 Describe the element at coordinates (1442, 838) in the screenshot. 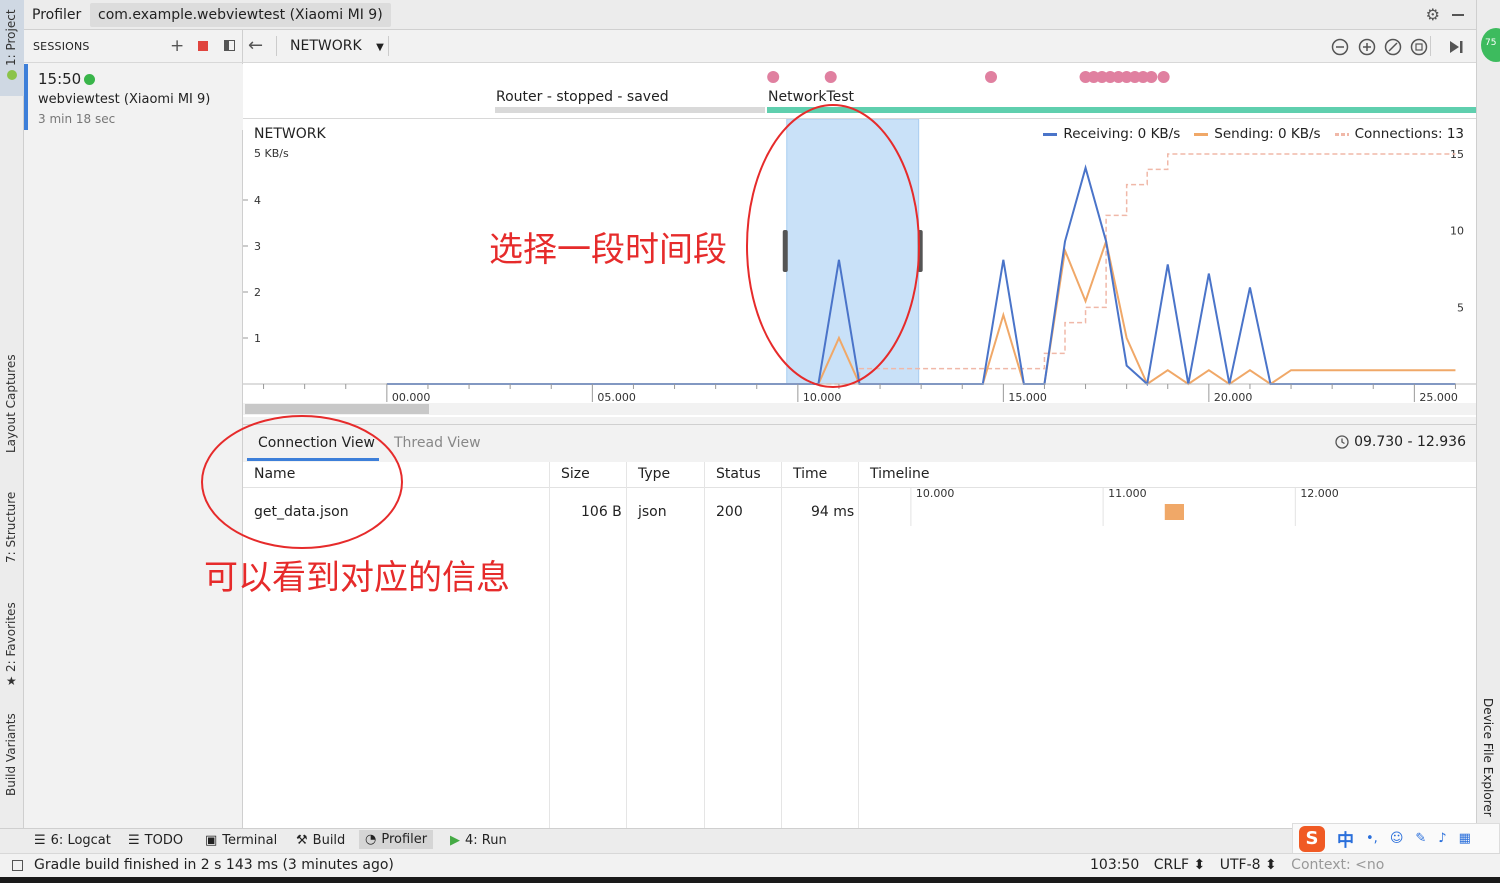

I see `microphone-icon: ♪` at that location.